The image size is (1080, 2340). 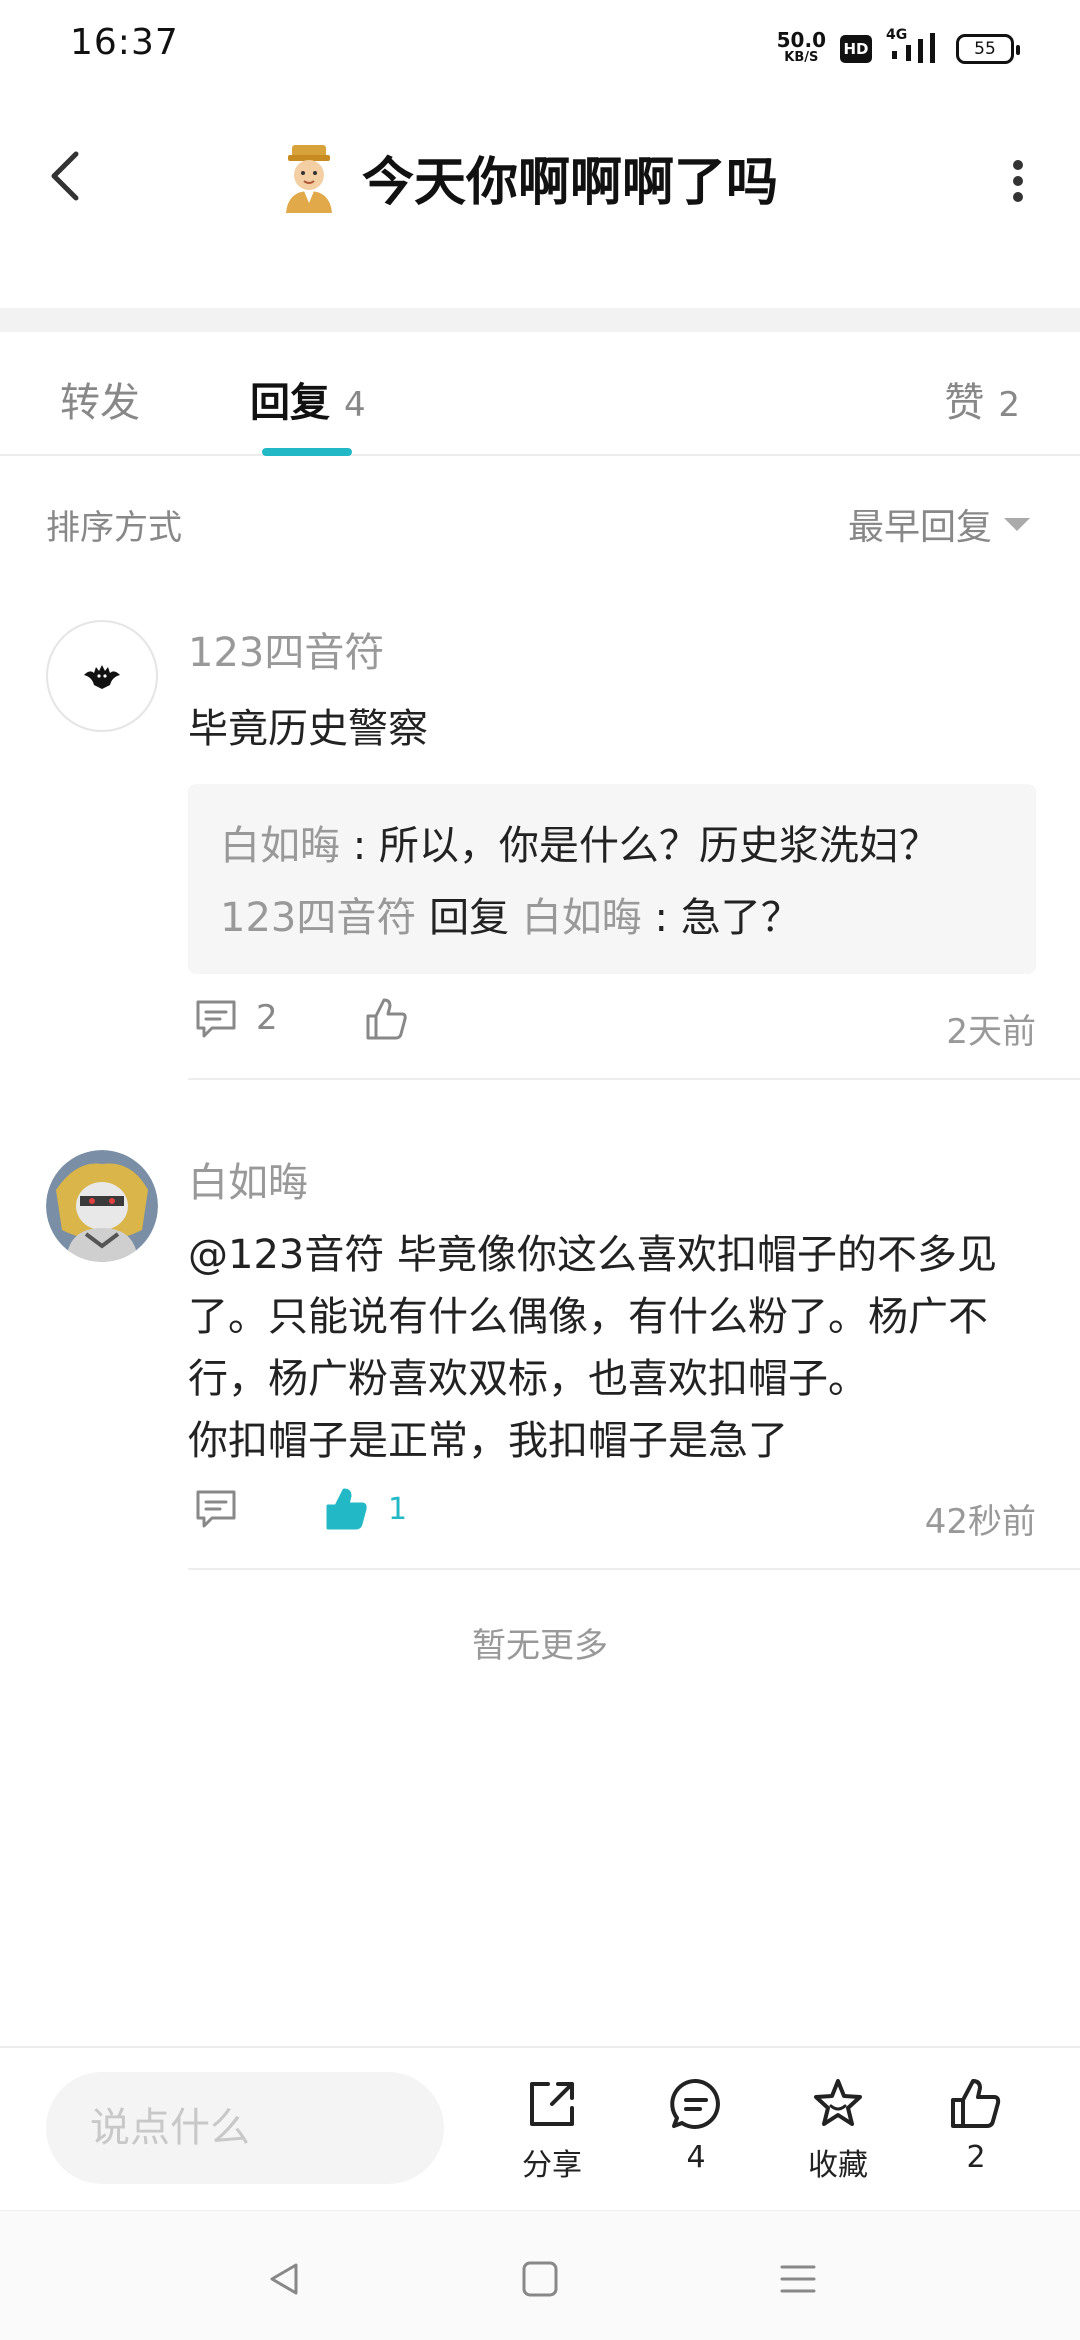 I want to click on comment-actions: 1 42秒前, so click(x=612, y=1516).